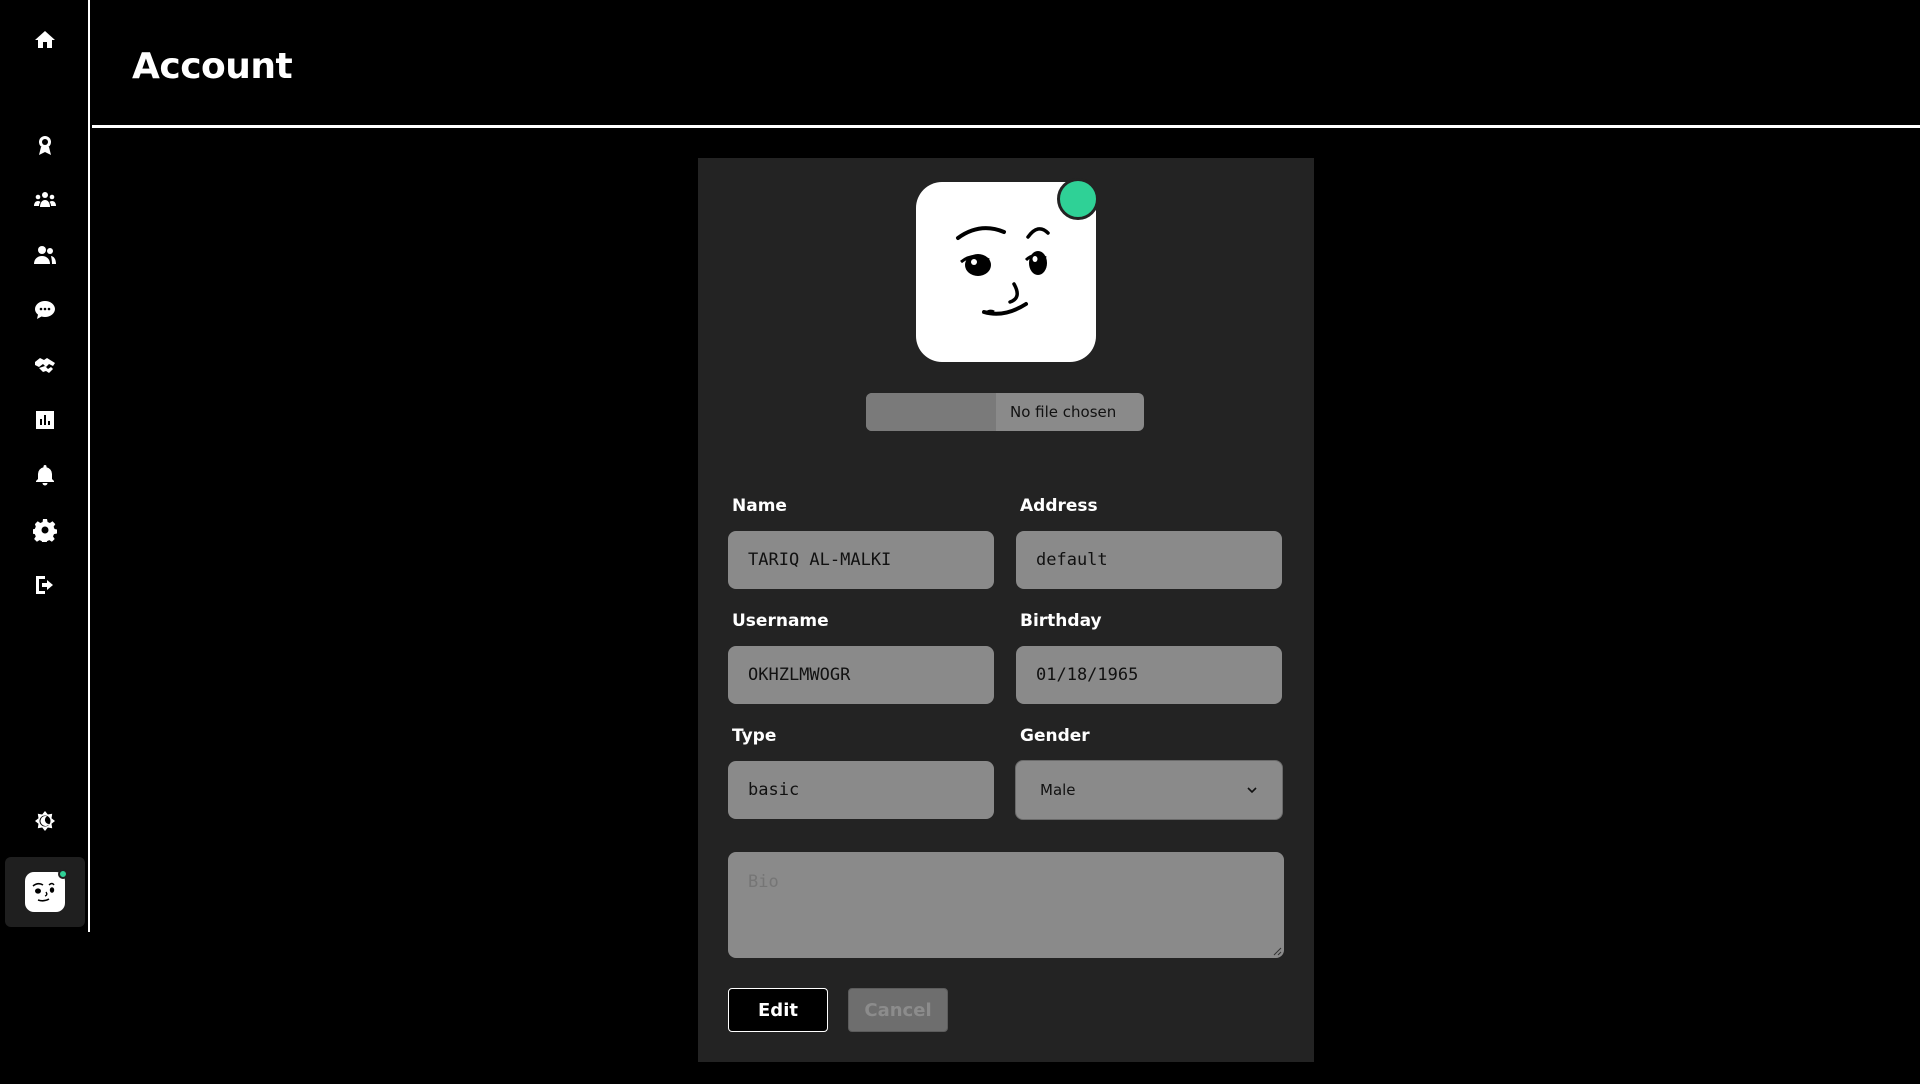  Describe the element at coordinates (1252, 790) in the screenshot. I see `chevron-down-icon` at that location.